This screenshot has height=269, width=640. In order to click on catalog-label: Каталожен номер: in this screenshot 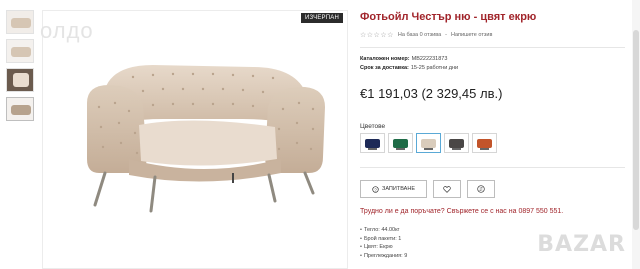, I will do `click(385, 59)`.